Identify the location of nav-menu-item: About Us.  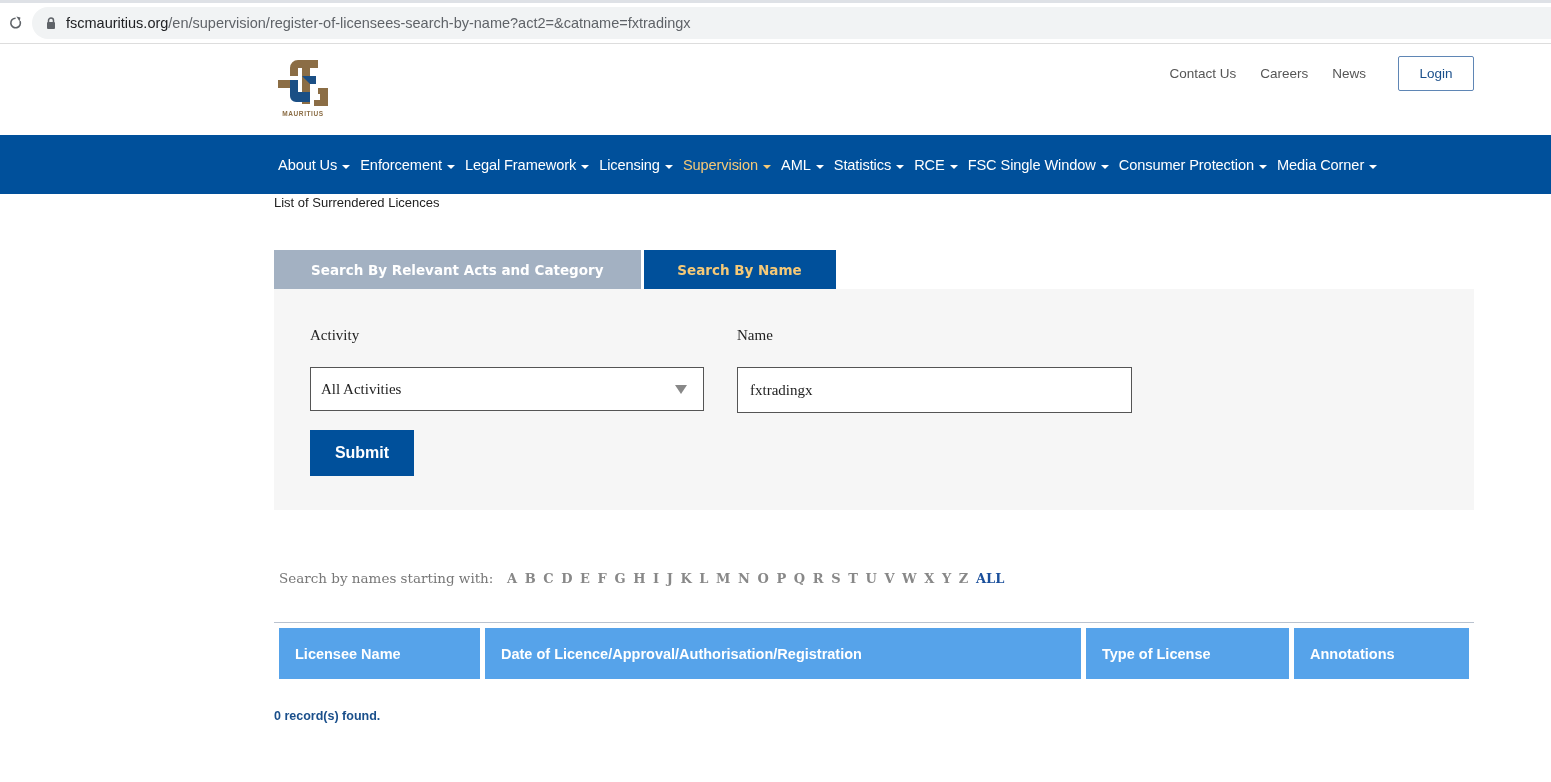
(314, 164).